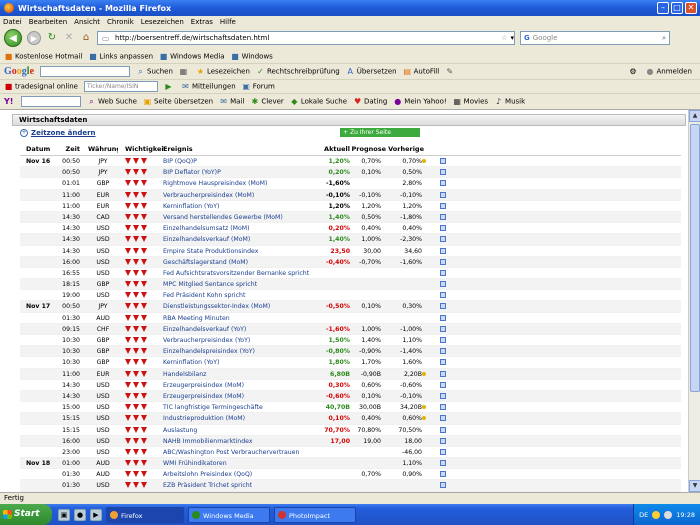 This screenshot has height=525, width=700. Describe the element at coordinates (350, 285) in the screenshot. I see `table-row: 18:15 GBP MPC Mitglied Sentance spricht` at that location.